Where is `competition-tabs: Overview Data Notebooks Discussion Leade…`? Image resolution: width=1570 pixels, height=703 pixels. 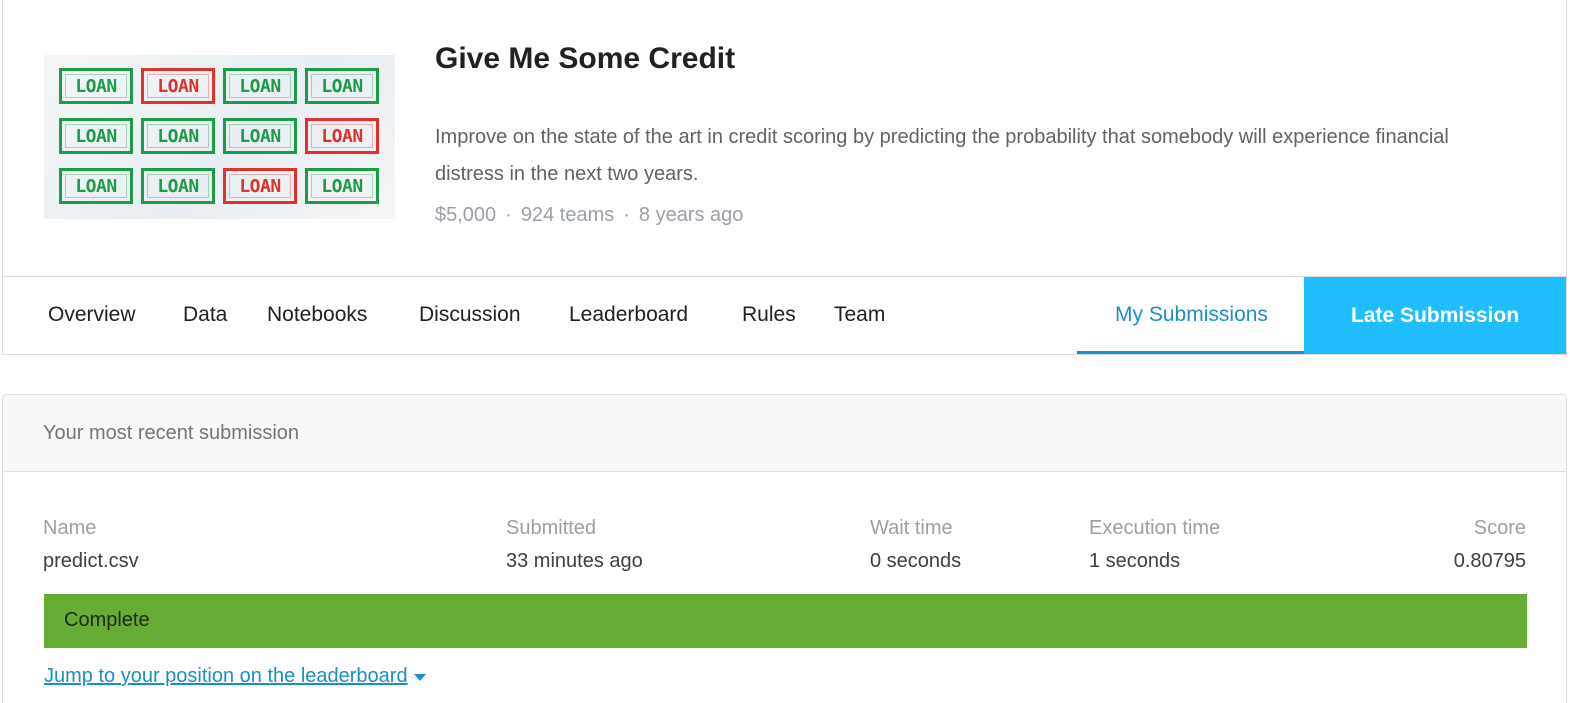
competition-tabs: Overview Data Notebooks Discussion Leade… is located at coordinates (784, 315).